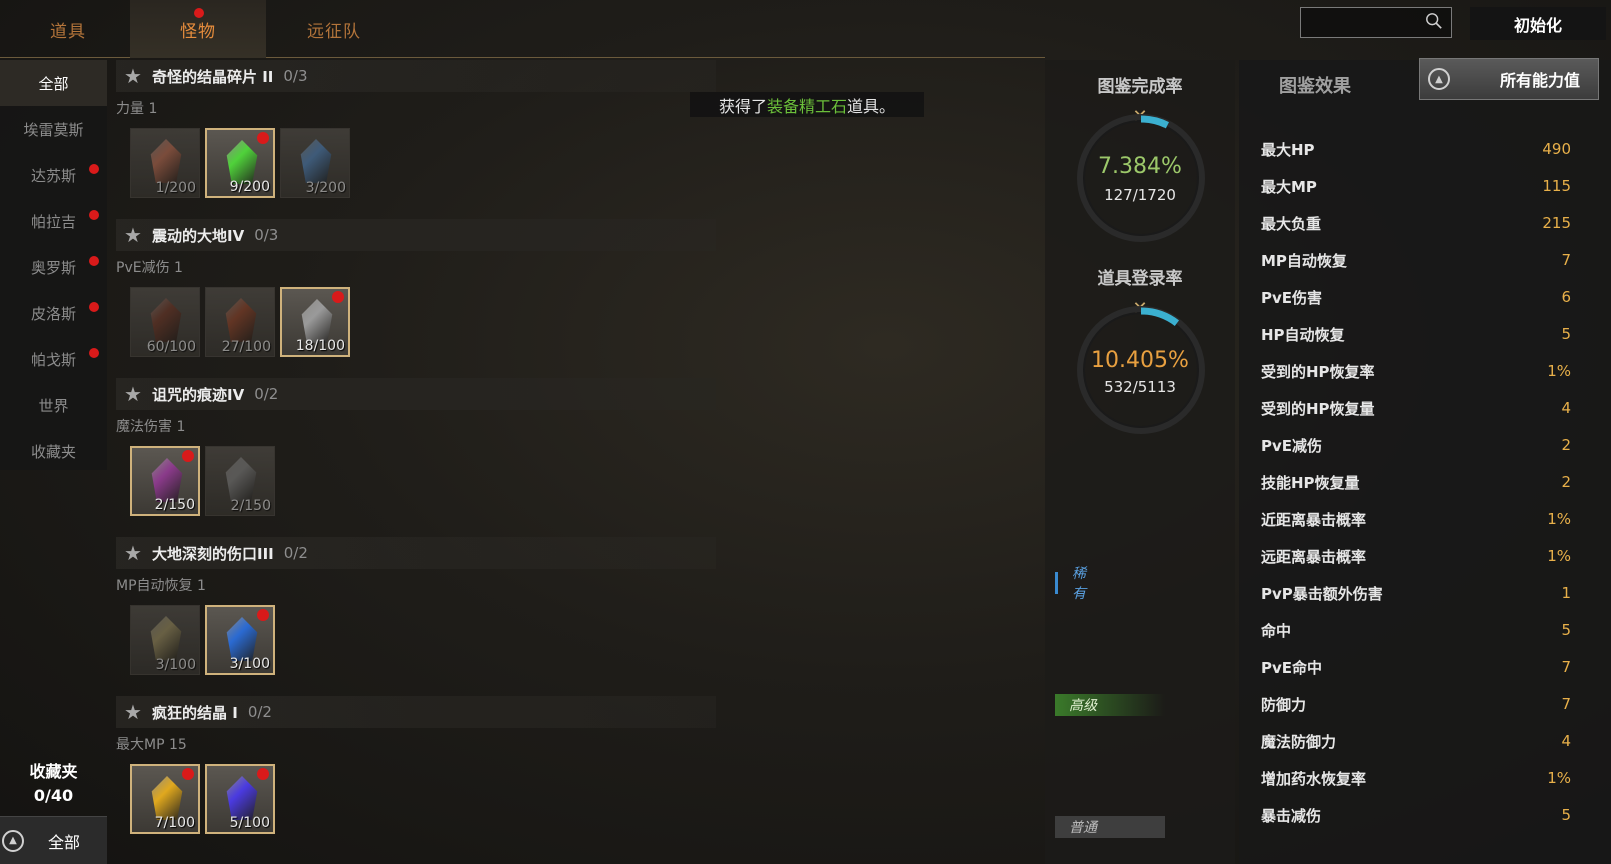 The image size is (1611, 864). What do you see at coordinates (1416, 593) in the screenshot?
I see `stat-row: PvP暴击额外伤害 1` at bounding box center [1416, 593].